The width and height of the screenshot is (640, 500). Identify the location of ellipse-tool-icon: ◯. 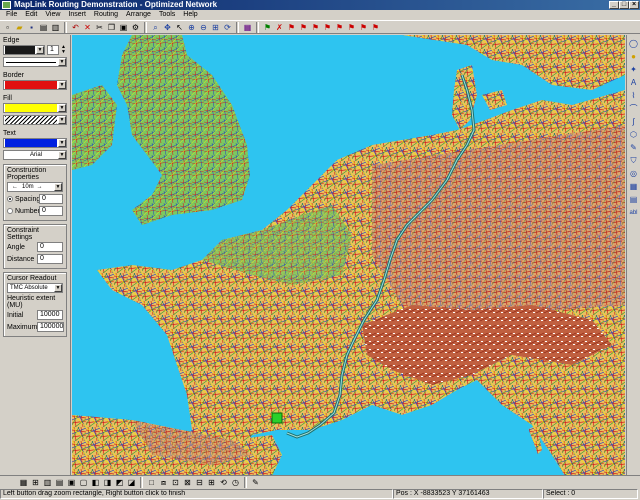
(634, 44).